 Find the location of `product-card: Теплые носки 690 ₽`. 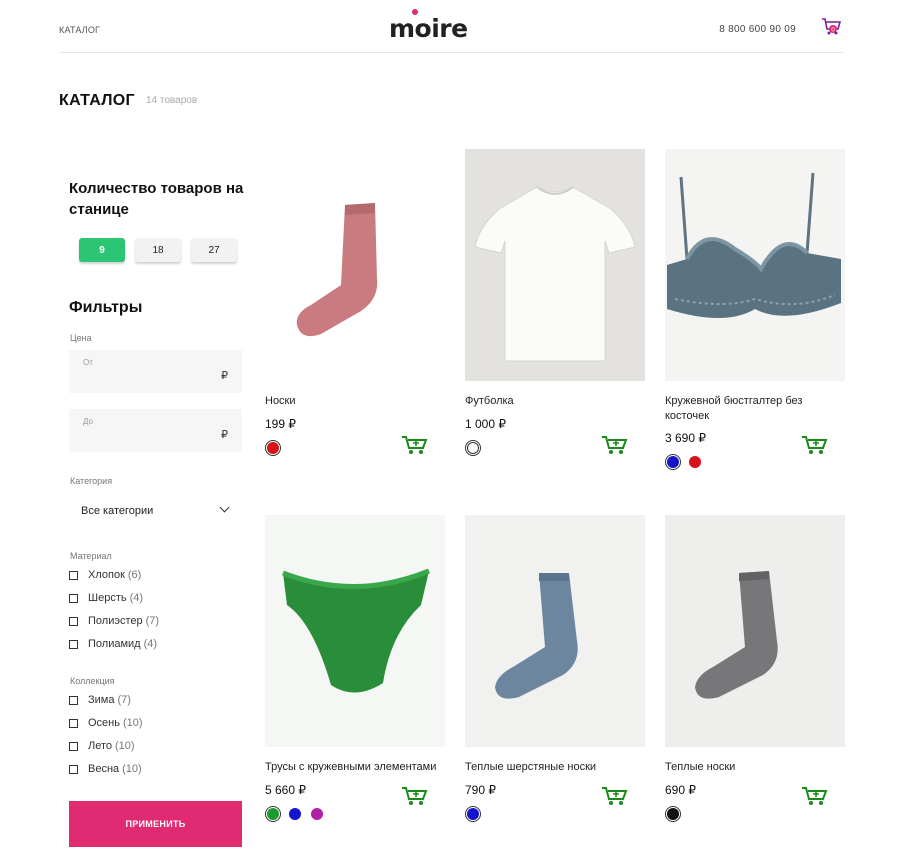

product-card: Теплые носки 690 ₽ is located at coordinates (755, 668).